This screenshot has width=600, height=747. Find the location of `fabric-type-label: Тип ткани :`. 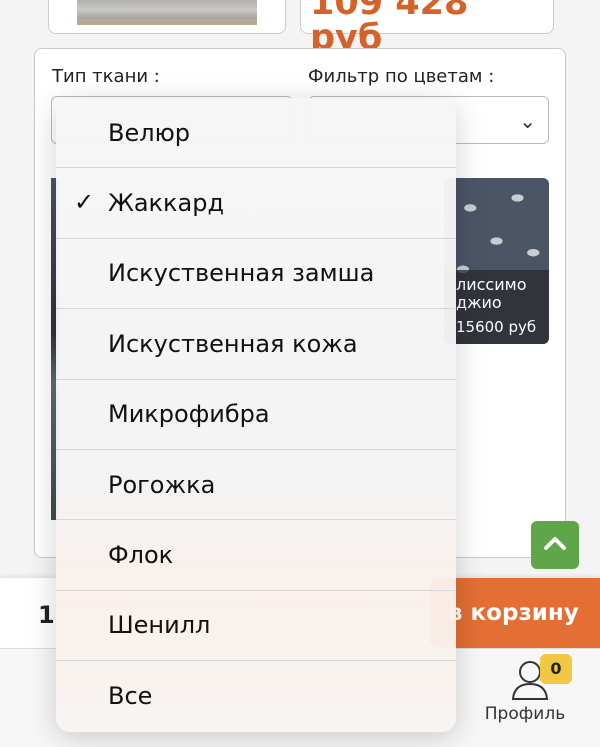

fabric-type-label: Тип ткани : is located at coordinates (106, 76).